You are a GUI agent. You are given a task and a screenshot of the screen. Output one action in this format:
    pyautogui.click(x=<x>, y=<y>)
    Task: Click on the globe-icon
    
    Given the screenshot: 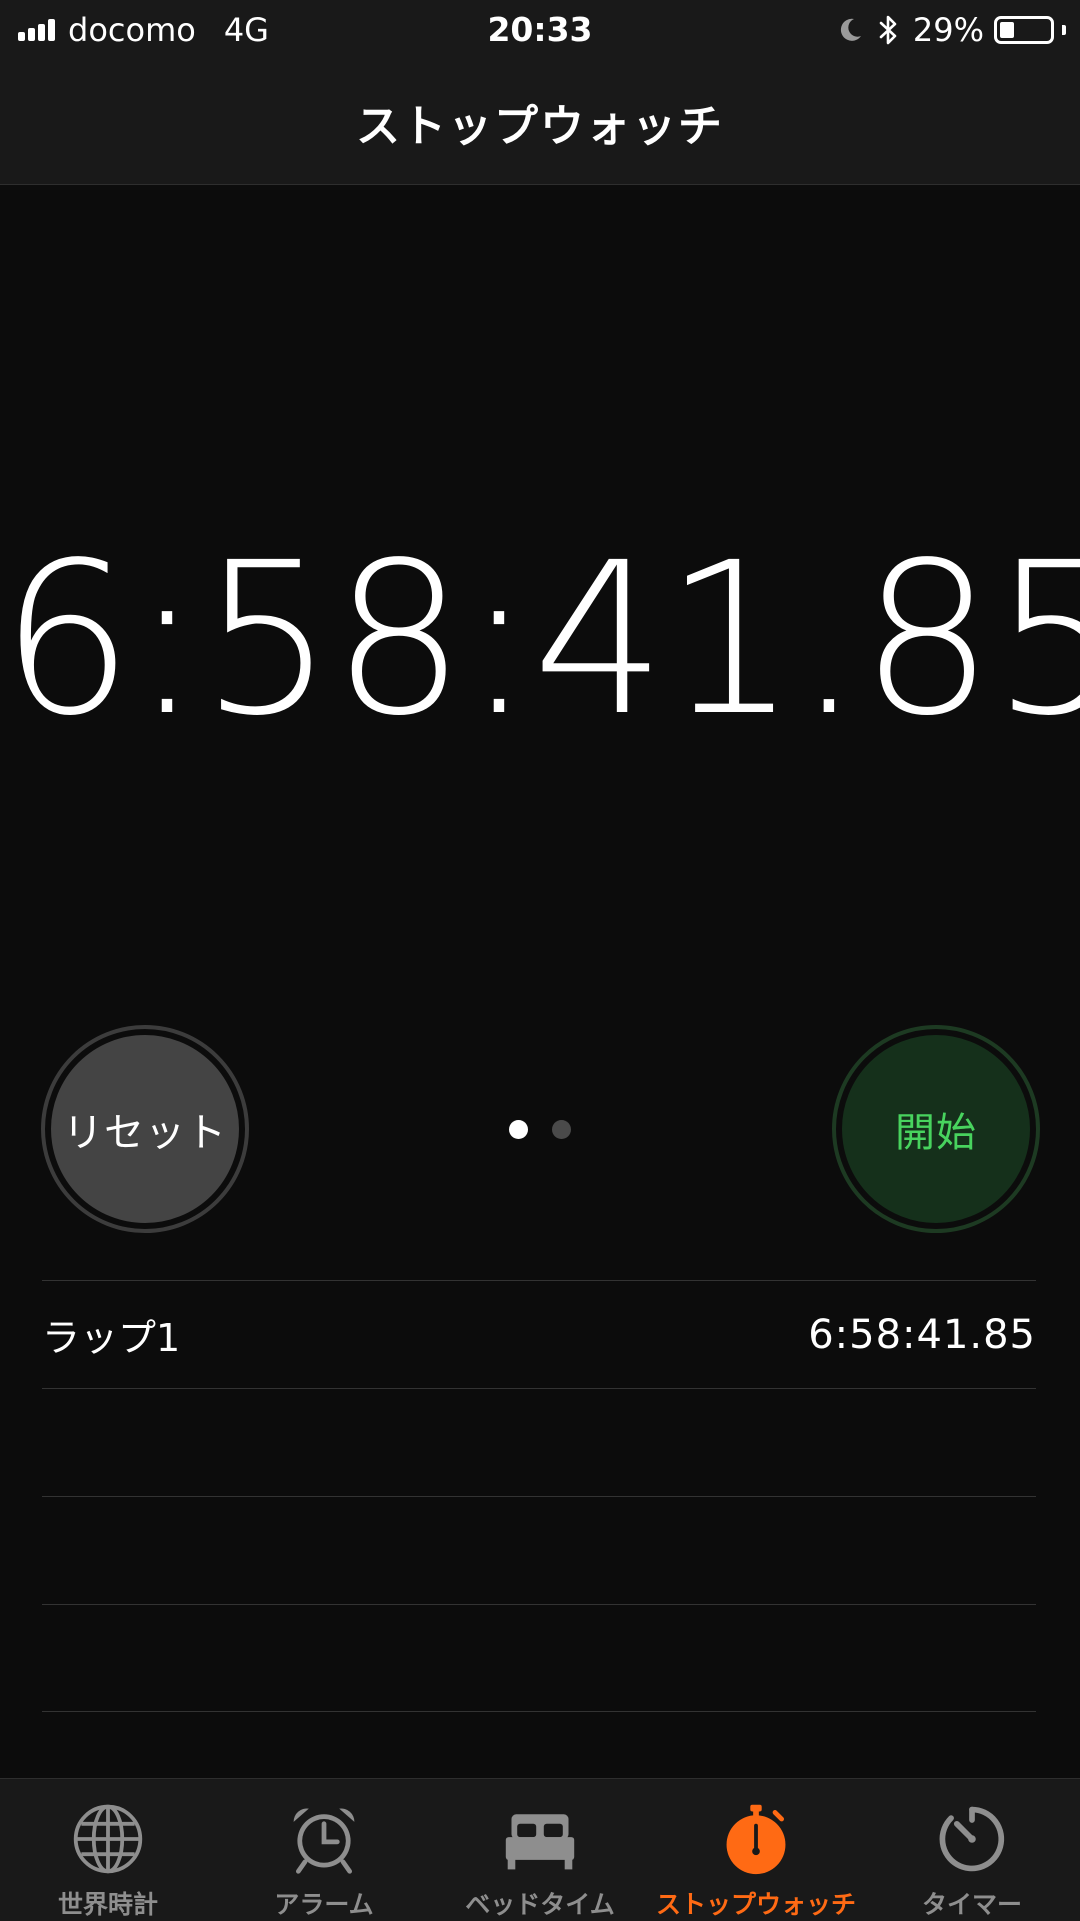 What is the action you would take?
    pyautogui.click(x=108, y=1839)
    